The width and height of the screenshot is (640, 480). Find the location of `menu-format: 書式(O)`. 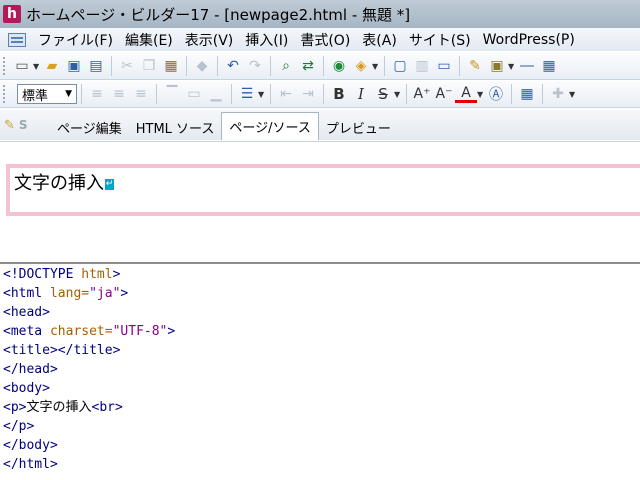

menu-format: 書式(O) is located at coordinates (325, 40).